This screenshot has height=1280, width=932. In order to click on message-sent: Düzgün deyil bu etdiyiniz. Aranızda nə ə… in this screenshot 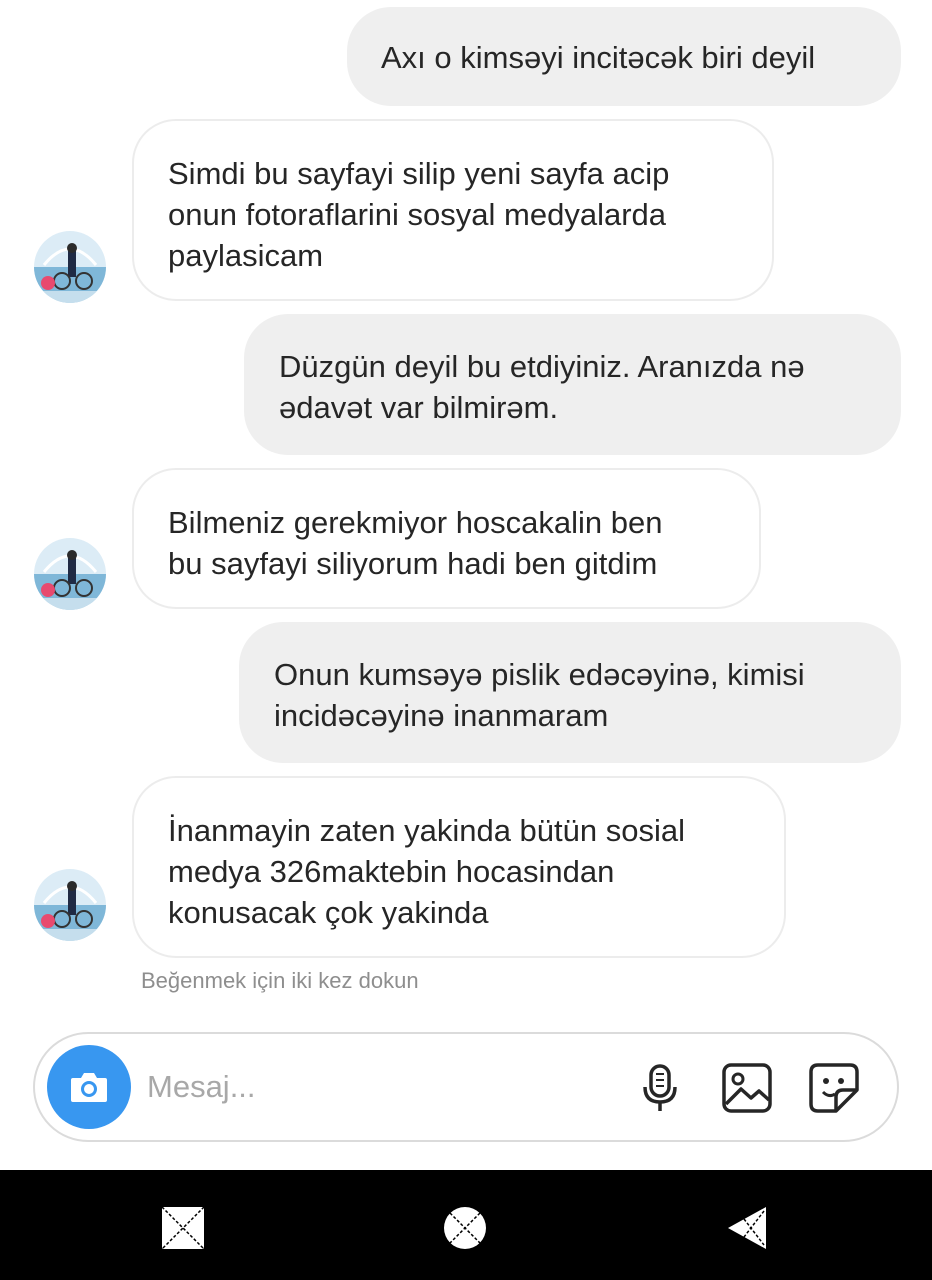, I will do `click(572, 384)`.